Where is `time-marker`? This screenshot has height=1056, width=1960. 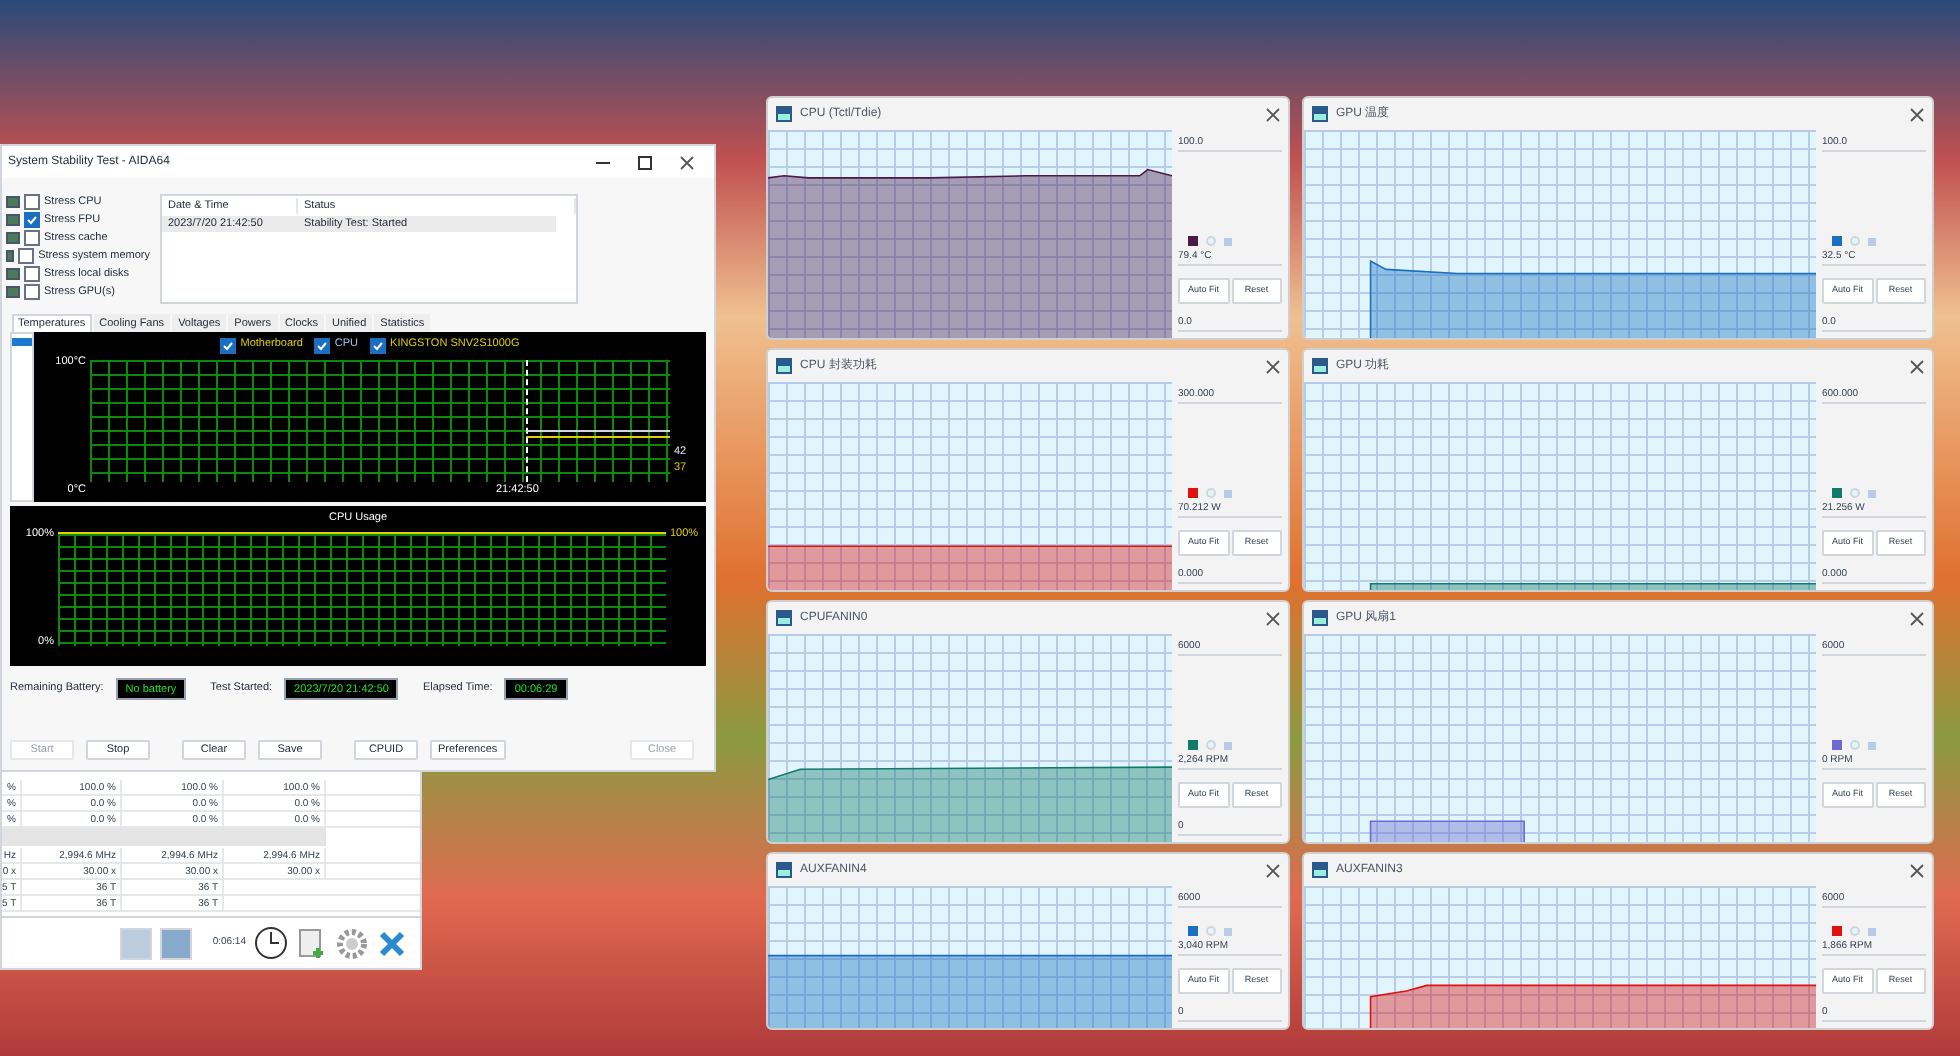 time-marker is located at coordinates (526, 421).